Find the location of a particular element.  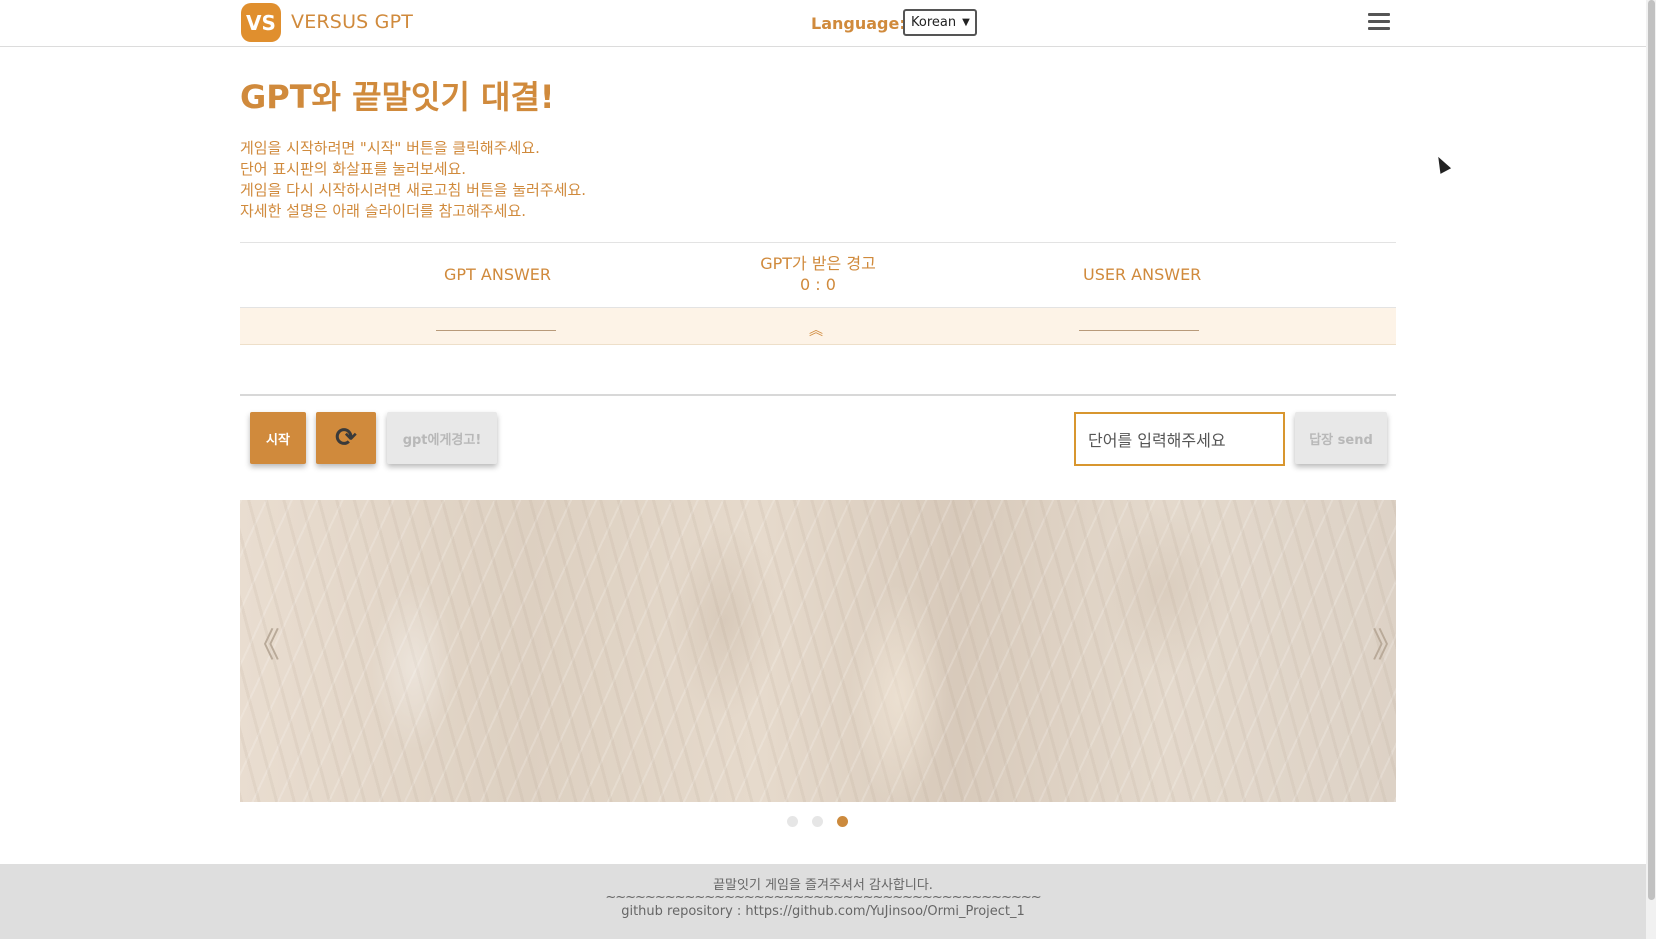

slider-dot-active is located at coordinates (842, 821).